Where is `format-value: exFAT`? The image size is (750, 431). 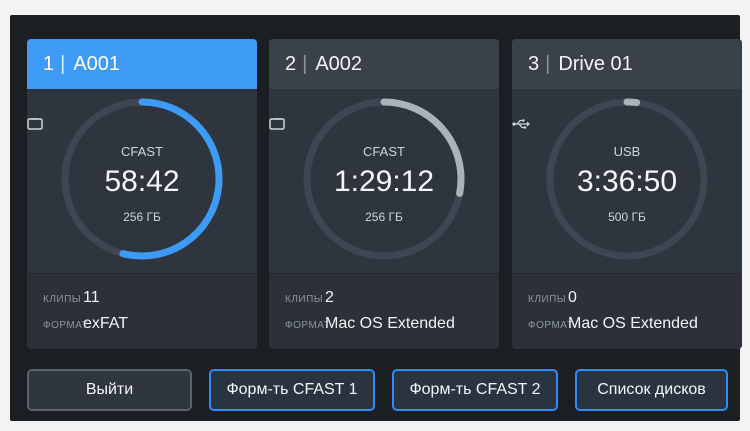 format-value: exFAT is located at coordinates (106, 323).